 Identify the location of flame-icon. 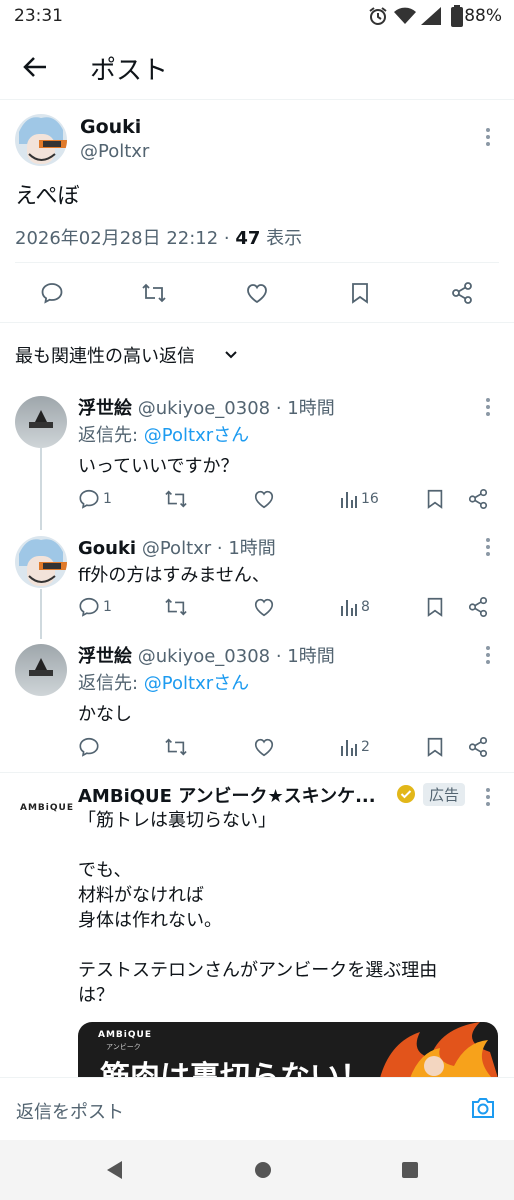
(434, 1050).